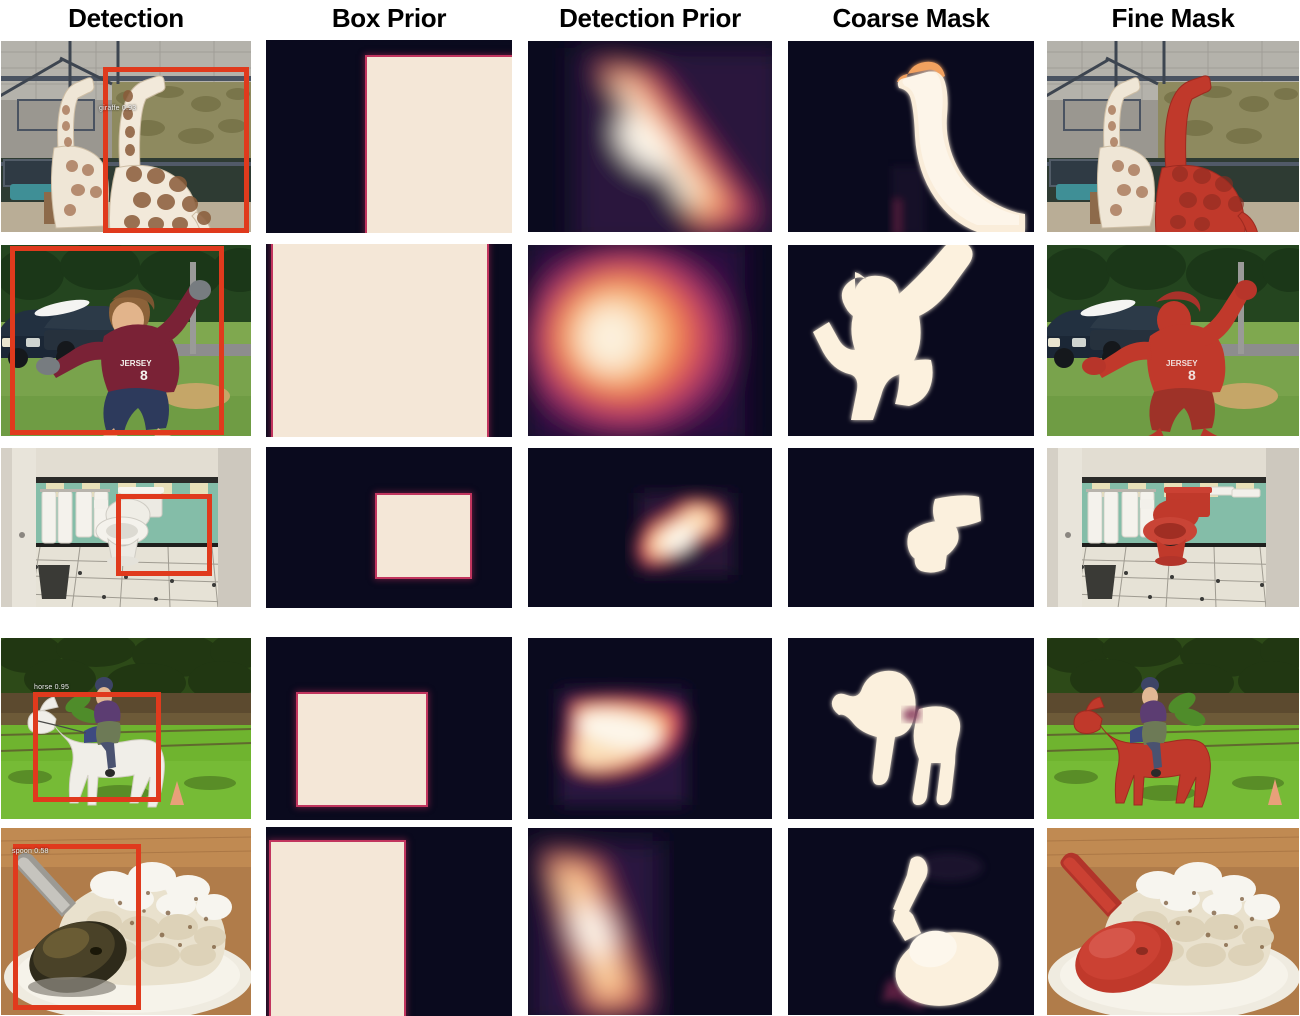  I want to click on cell-spoon-detection: spoon 0.58, so click(126, 921).